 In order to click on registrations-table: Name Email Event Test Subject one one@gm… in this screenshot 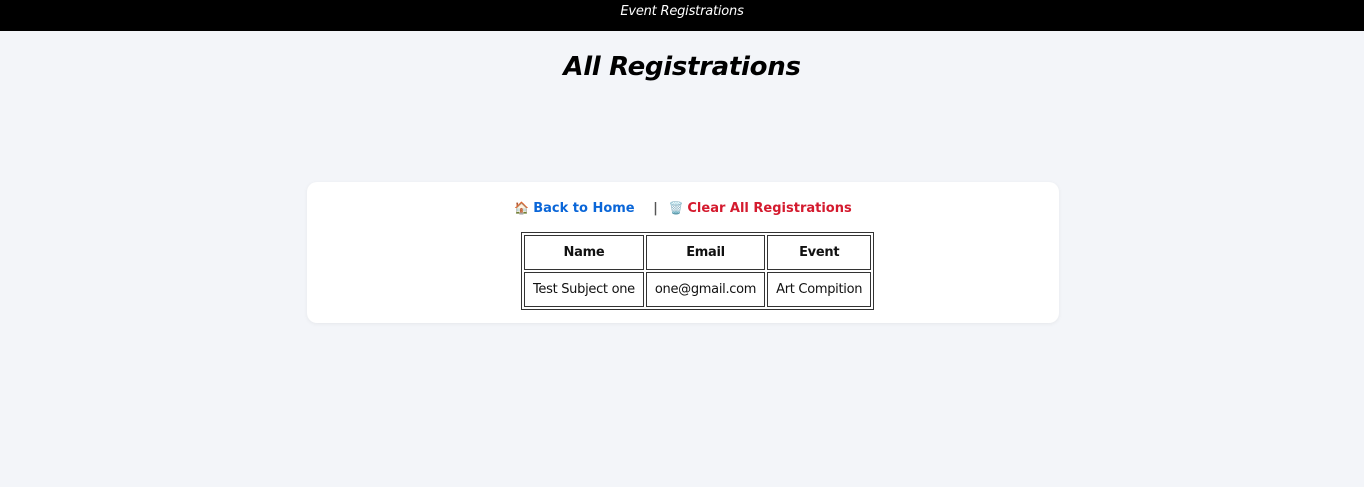, I will do `click(698, 271)`.